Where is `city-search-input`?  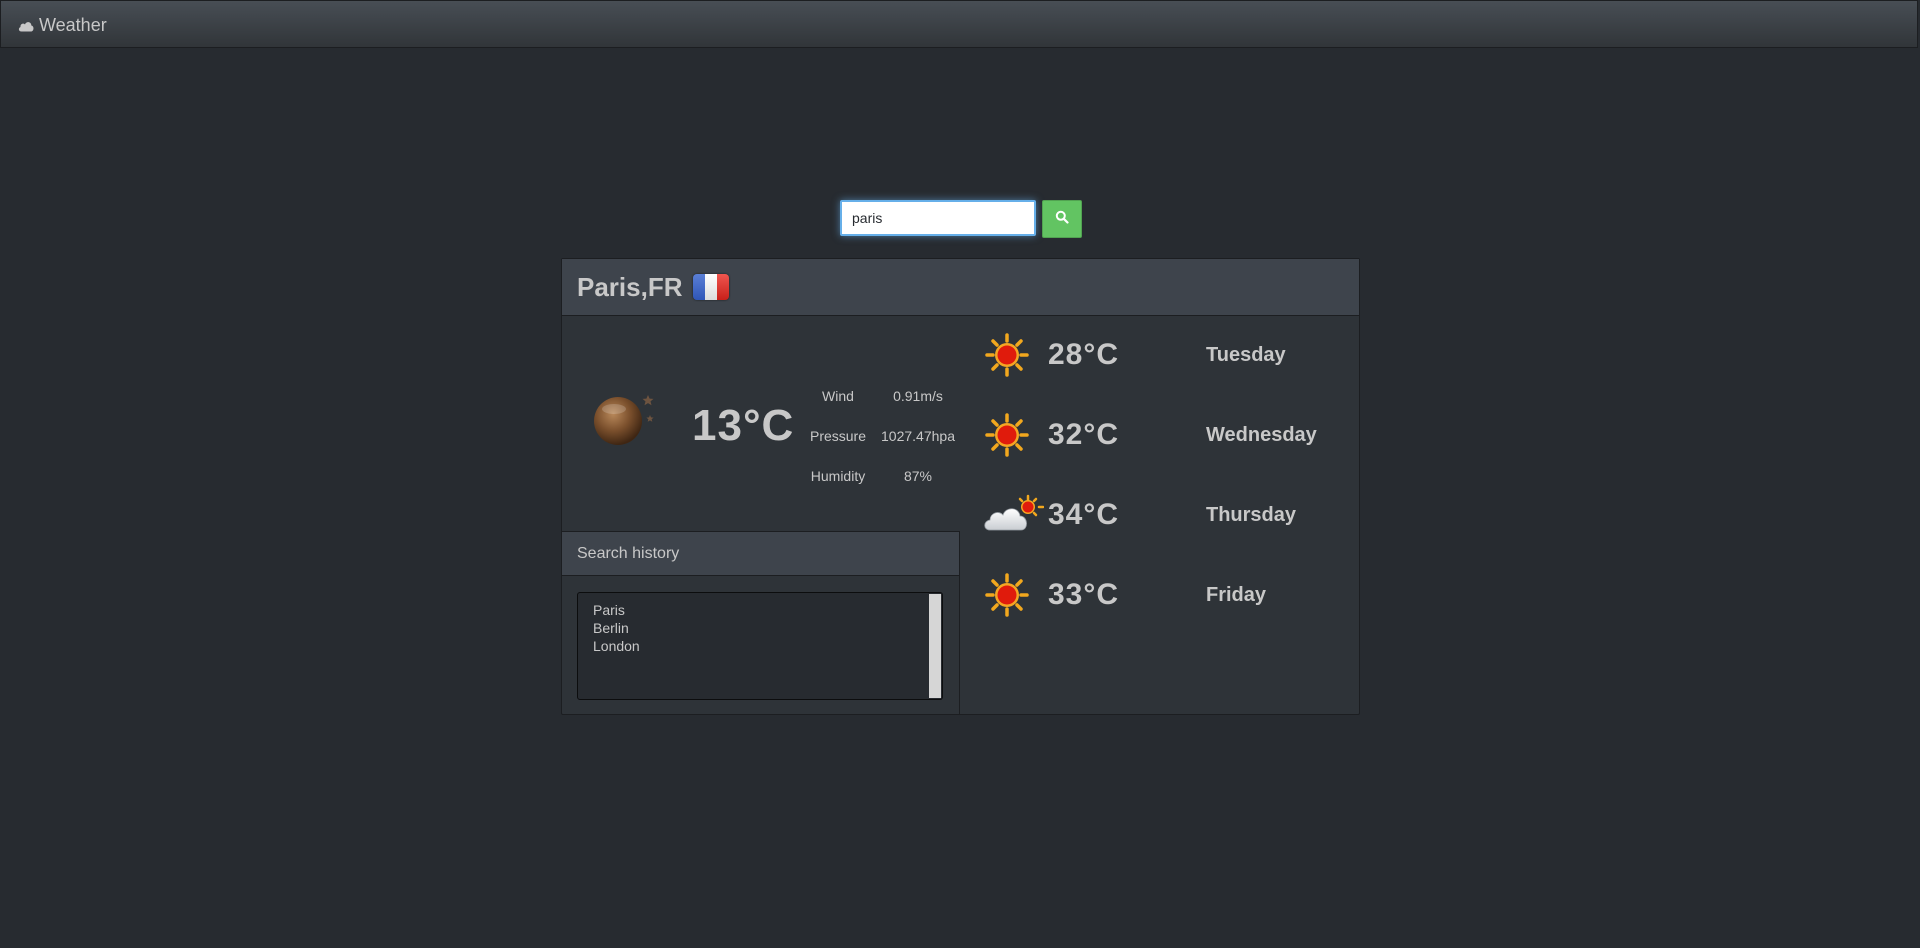
city-search-input is located at coordinates (938, 218).